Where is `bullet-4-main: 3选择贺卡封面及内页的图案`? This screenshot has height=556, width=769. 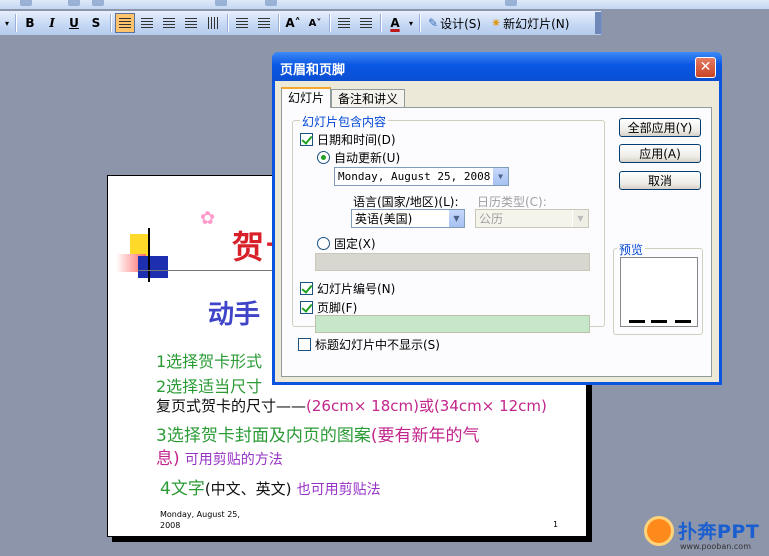
bullet-4-main: 3选择贺卡封面及内页的图案 is located at coordinates (263, 436).